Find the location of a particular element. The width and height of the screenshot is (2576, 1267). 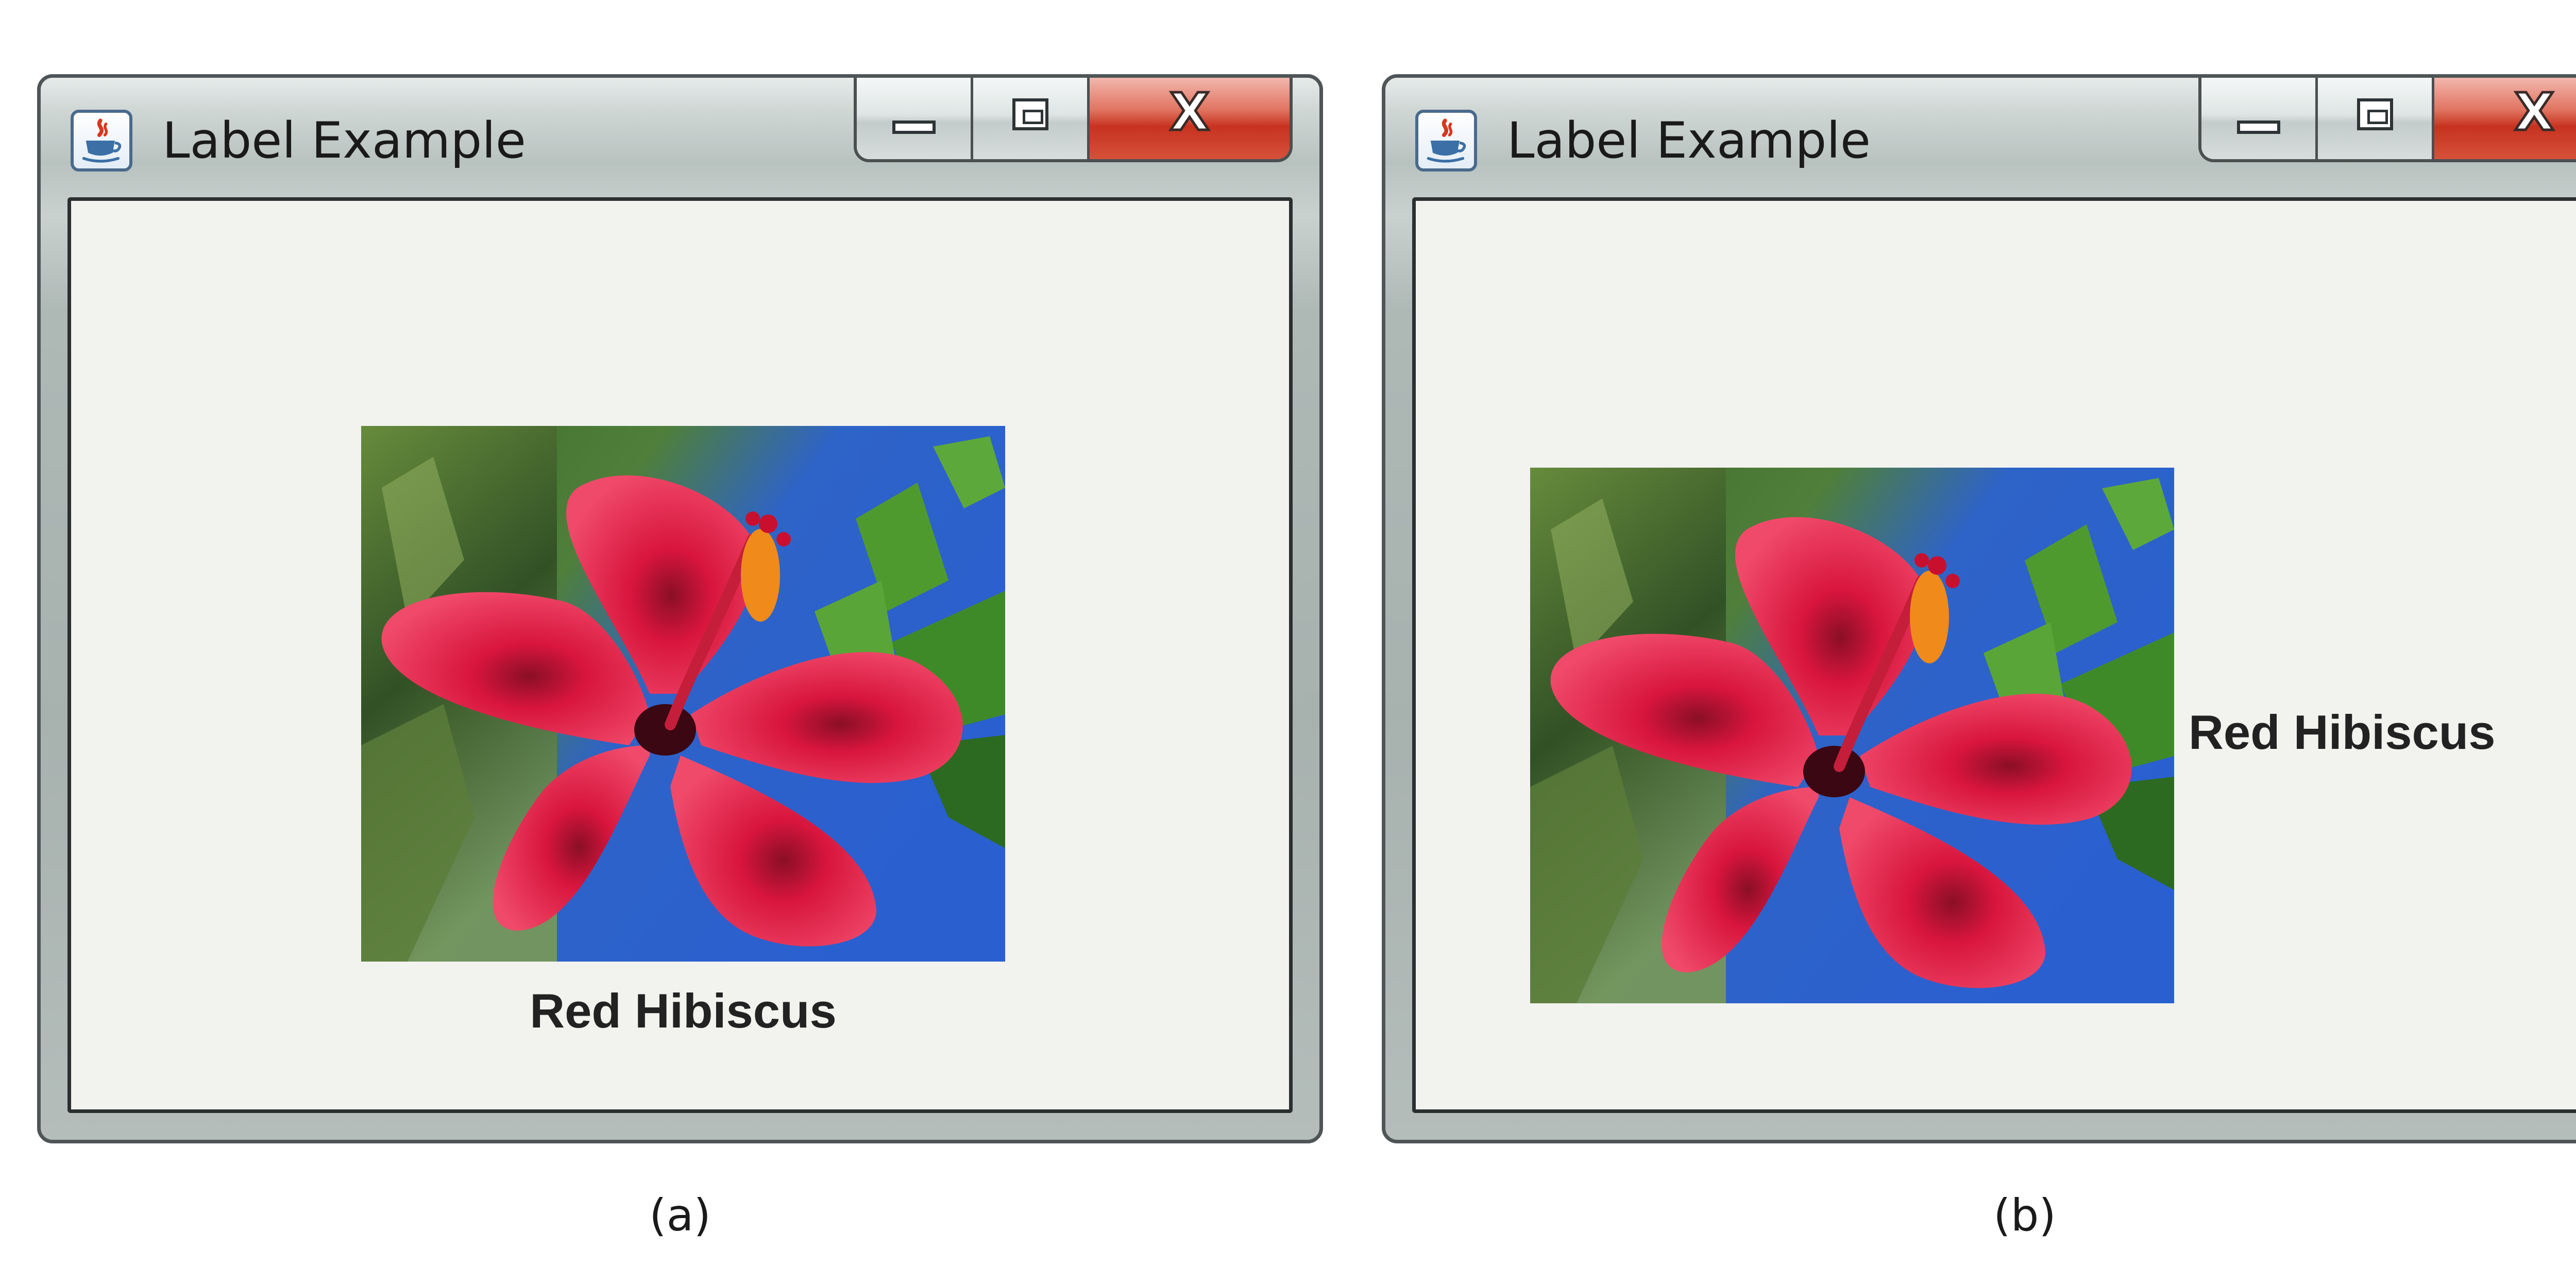

figure-caption-b: (b) is located at coordinates (2024, 1215).